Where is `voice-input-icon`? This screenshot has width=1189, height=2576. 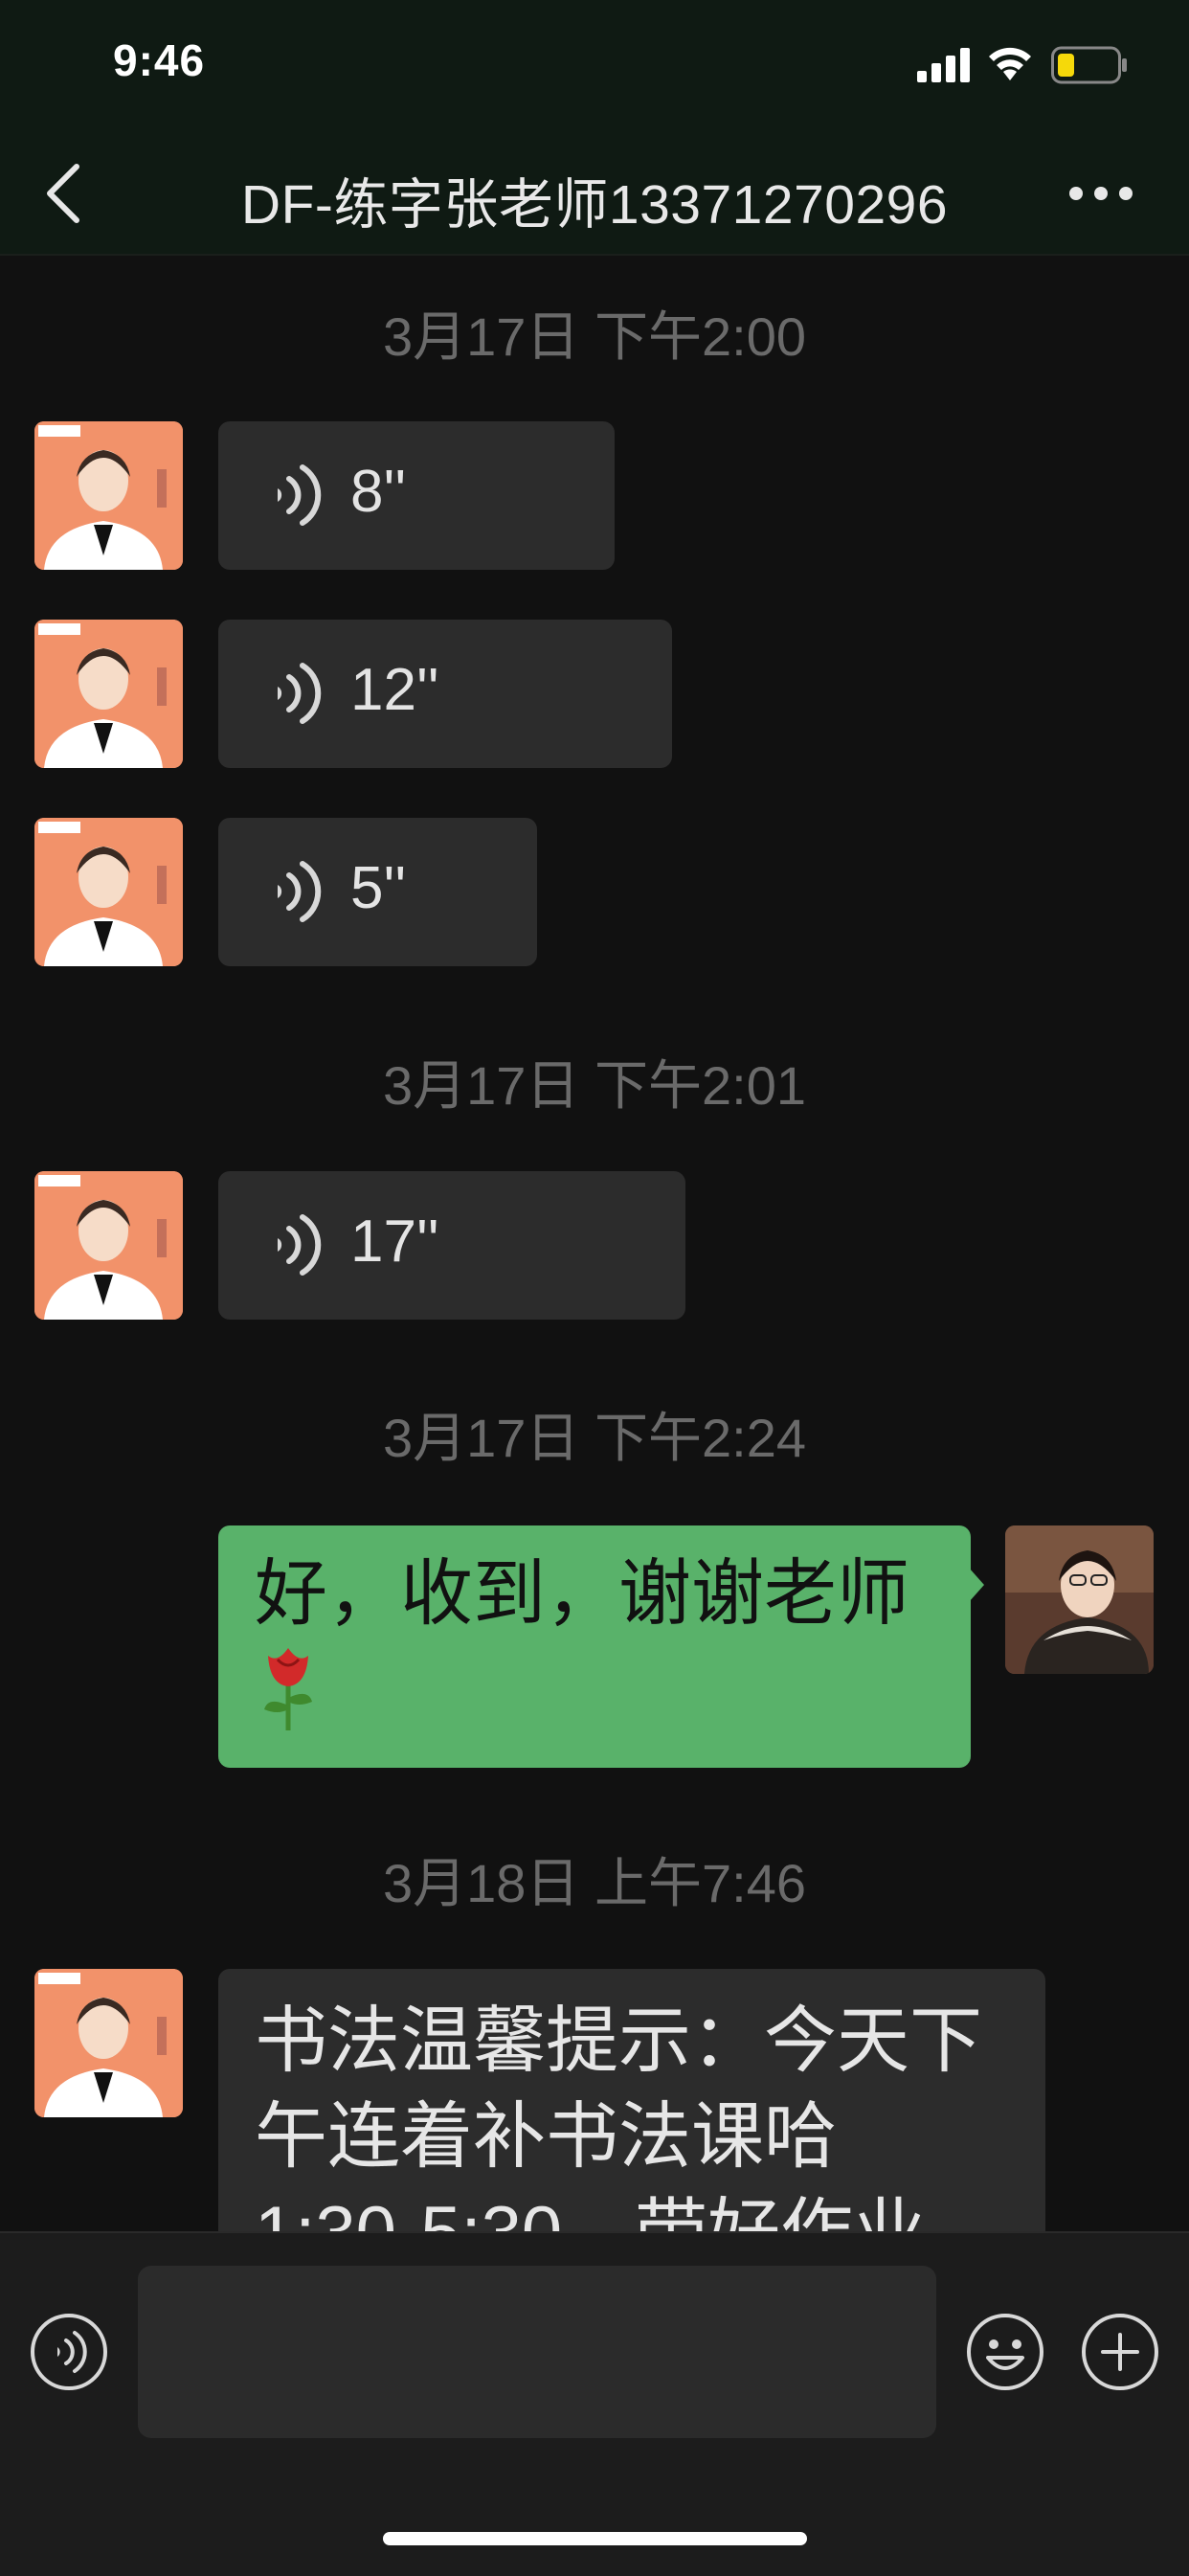 voice-input-icon is located at coordinates (69, 2352).